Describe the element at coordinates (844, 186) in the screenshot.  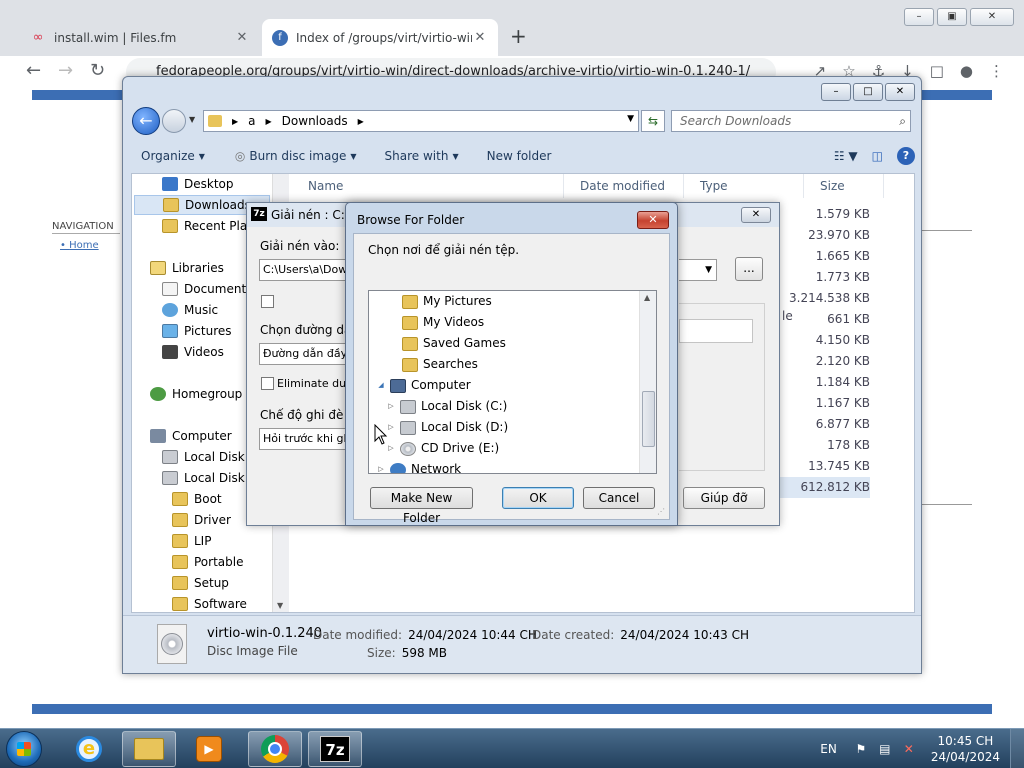
I see `column-size: Size` at that location.